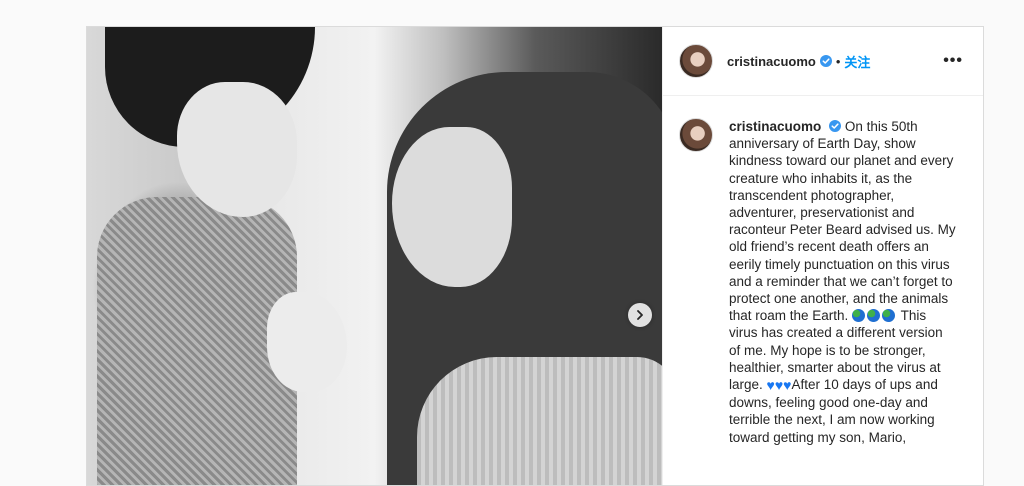 This screenshot has height=486, width=1024. What do you see at coordinates (857, 61) in the screenshot?
I see `follow-button: 关注` at bounding box center [857, 61].